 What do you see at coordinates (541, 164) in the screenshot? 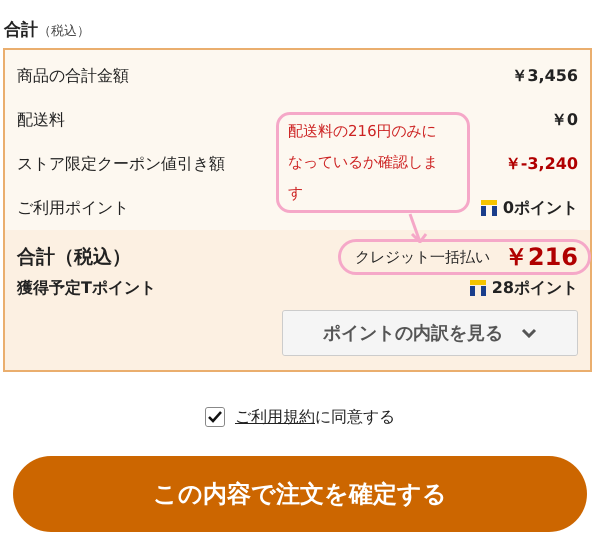
I see `summary-value: ￥-3,240` at bounding box center [541, 164].